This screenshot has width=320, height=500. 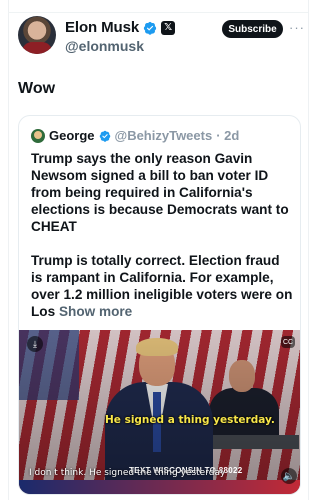 I want to click on quoted-author-avatar, so click(x=38, y=135).